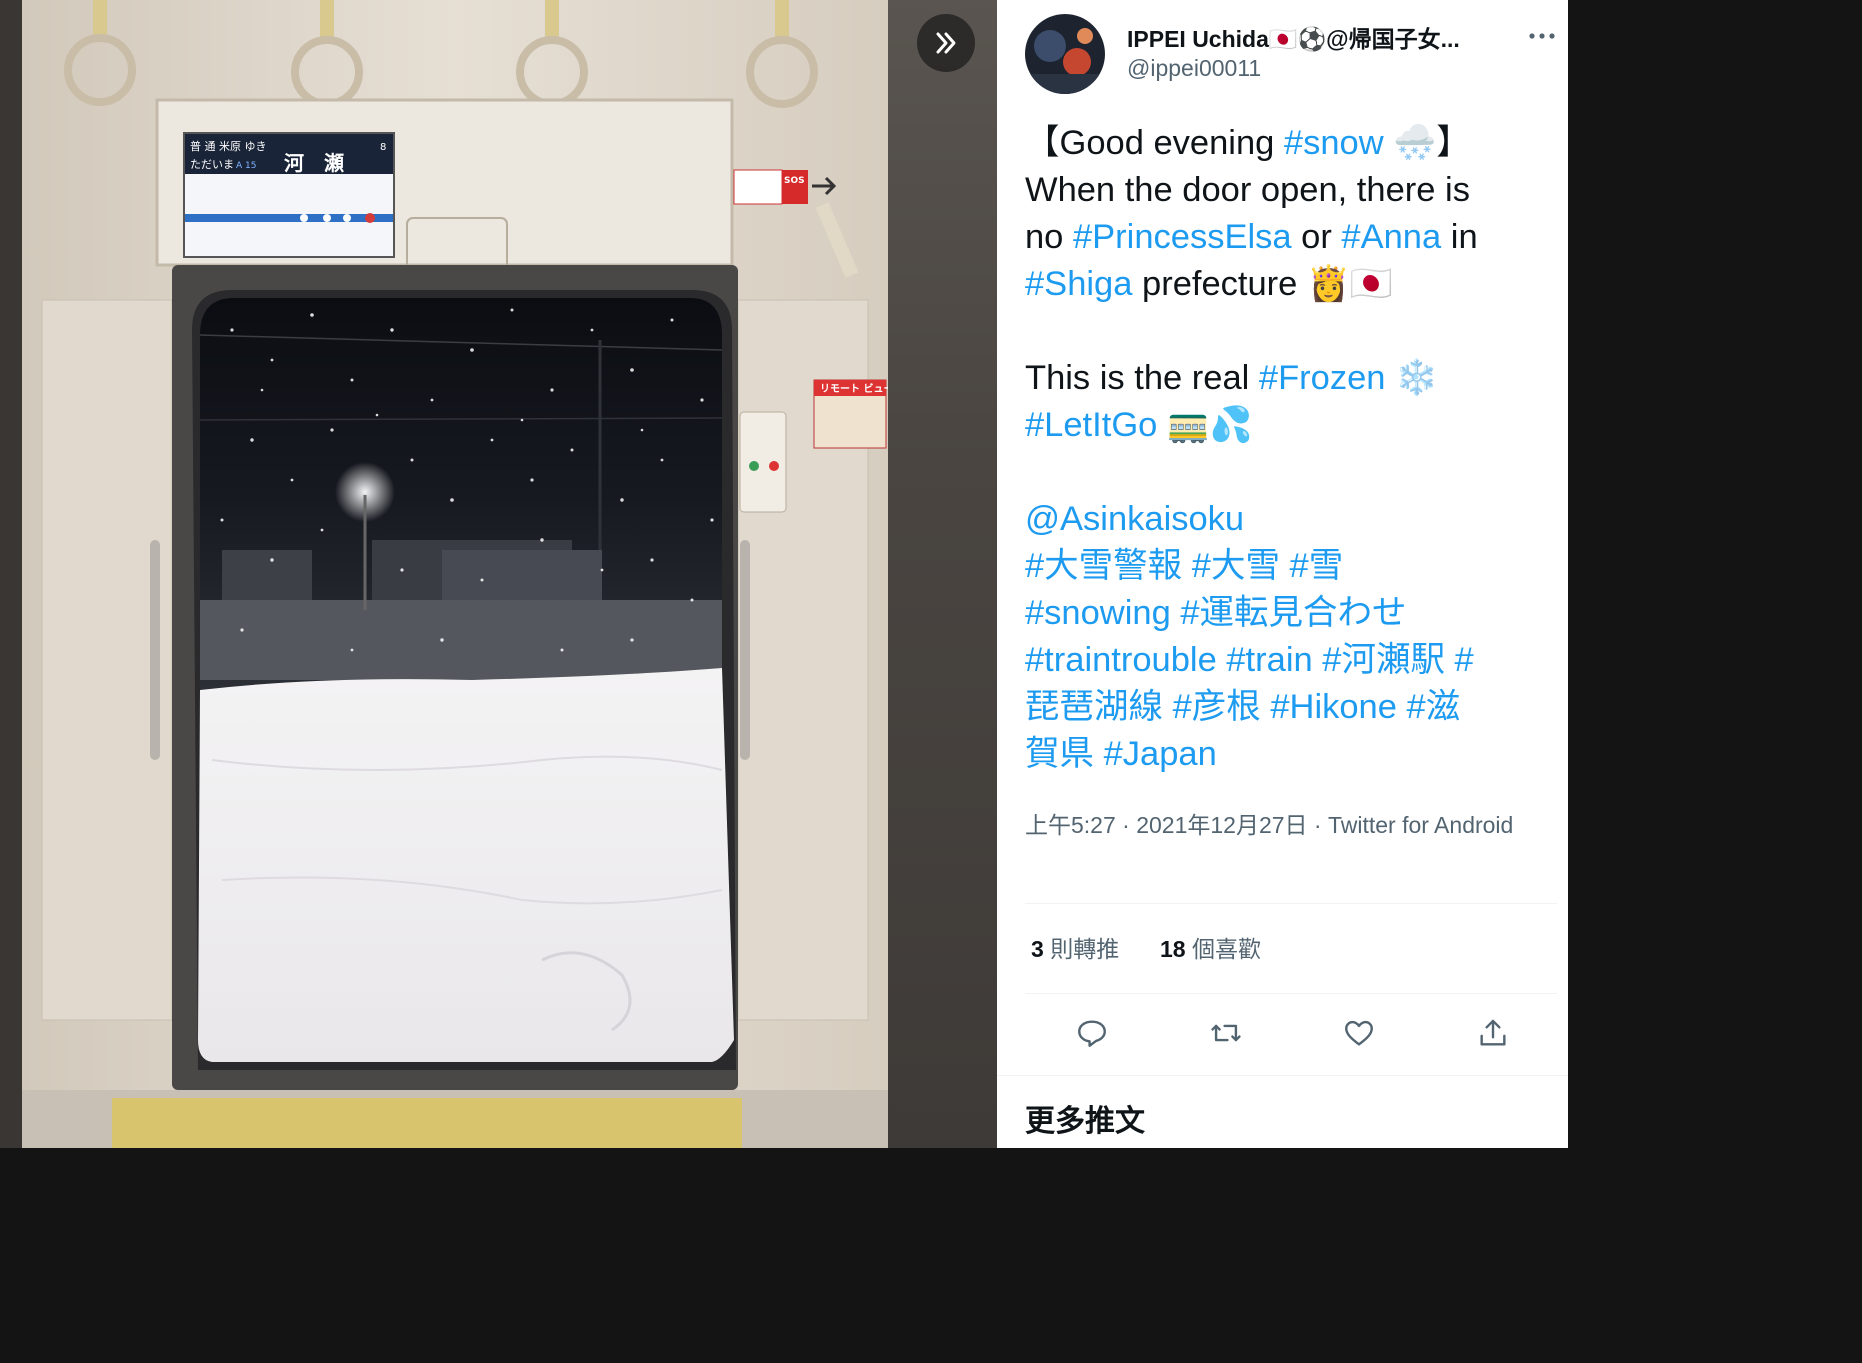 This screenshot has height=1363, width=1862. I want to click on retweets-label: 則轉推, so click(1084, 949).